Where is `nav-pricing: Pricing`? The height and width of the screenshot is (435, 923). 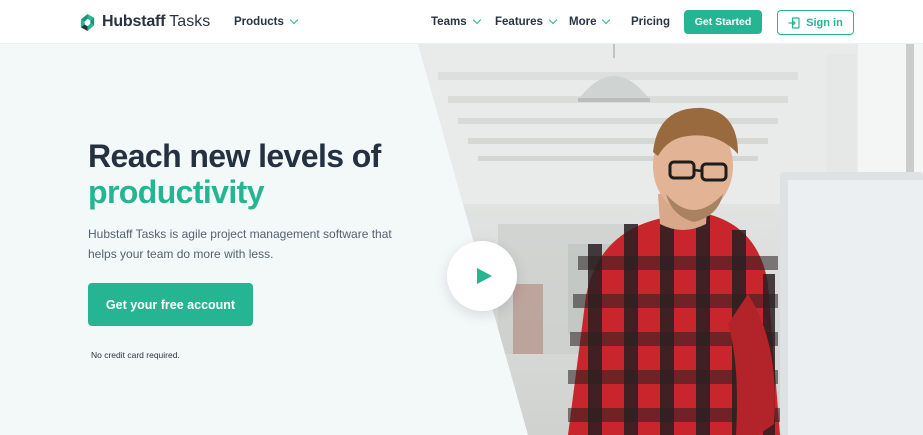 nav-pricing: Pricing is located at coordinates (650, 22).